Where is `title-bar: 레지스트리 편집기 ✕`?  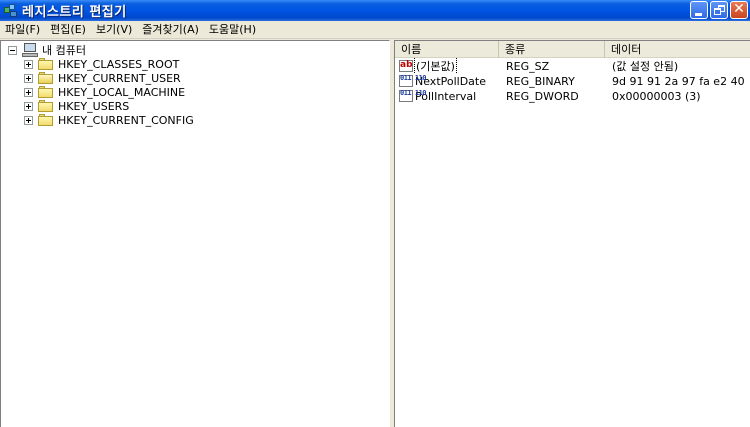
title-bar: 레지스트리 편집기 ✕ is located at coordinates (375, 10).